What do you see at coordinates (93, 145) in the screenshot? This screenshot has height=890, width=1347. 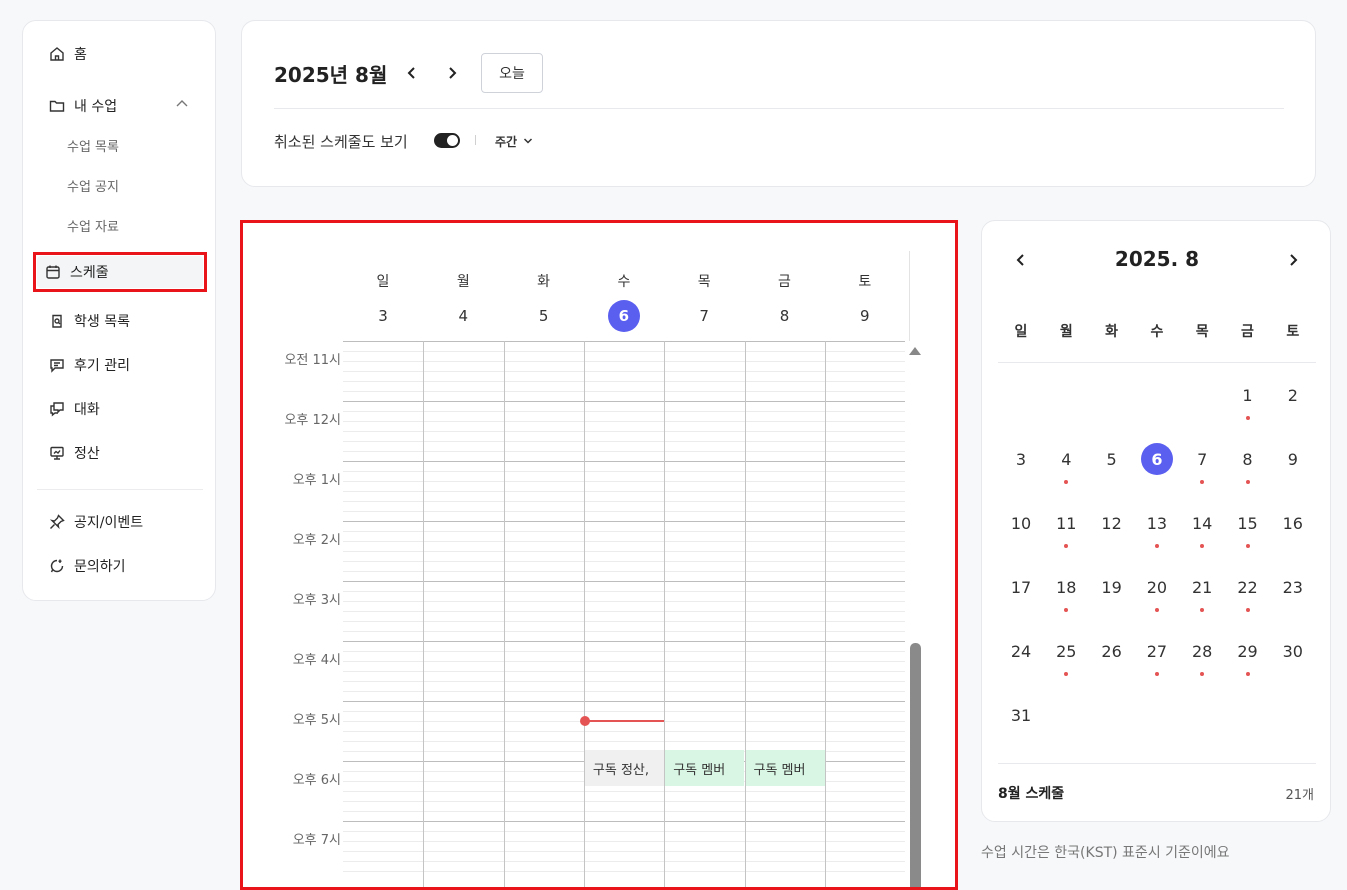 I see `sidebar-subitem-class-list: 수업 목록` at bounding box center [93, 145].